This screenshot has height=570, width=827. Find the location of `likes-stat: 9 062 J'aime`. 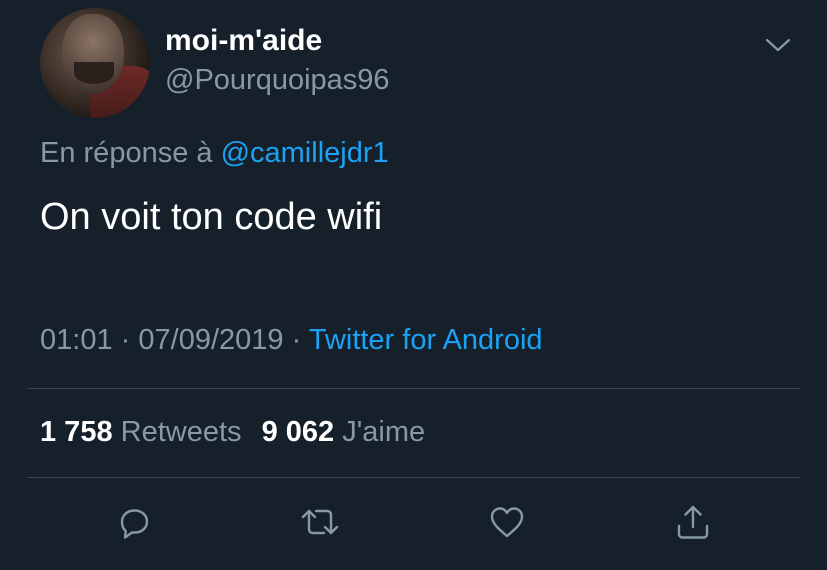

likes-stat: 9 062 J'aime is located at coordinates (344, 432).